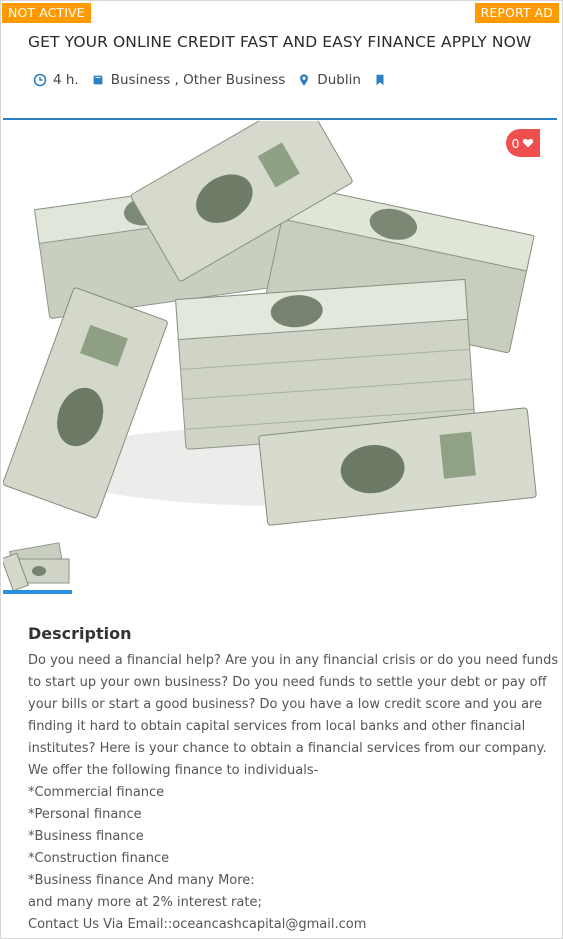 The image size is (563, 939). I want to click on image-thumbnail, so click(37, 563).